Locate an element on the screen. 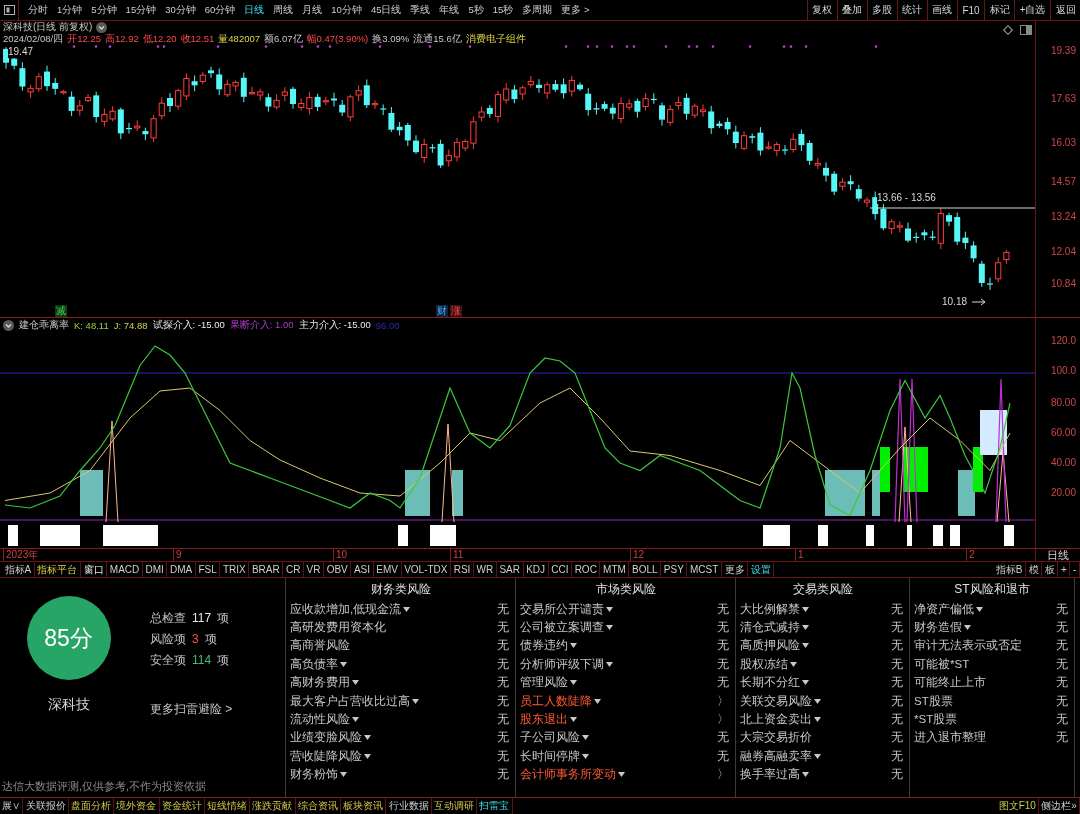  indicator-tab: BOLL is located at coordinates (645, 569).